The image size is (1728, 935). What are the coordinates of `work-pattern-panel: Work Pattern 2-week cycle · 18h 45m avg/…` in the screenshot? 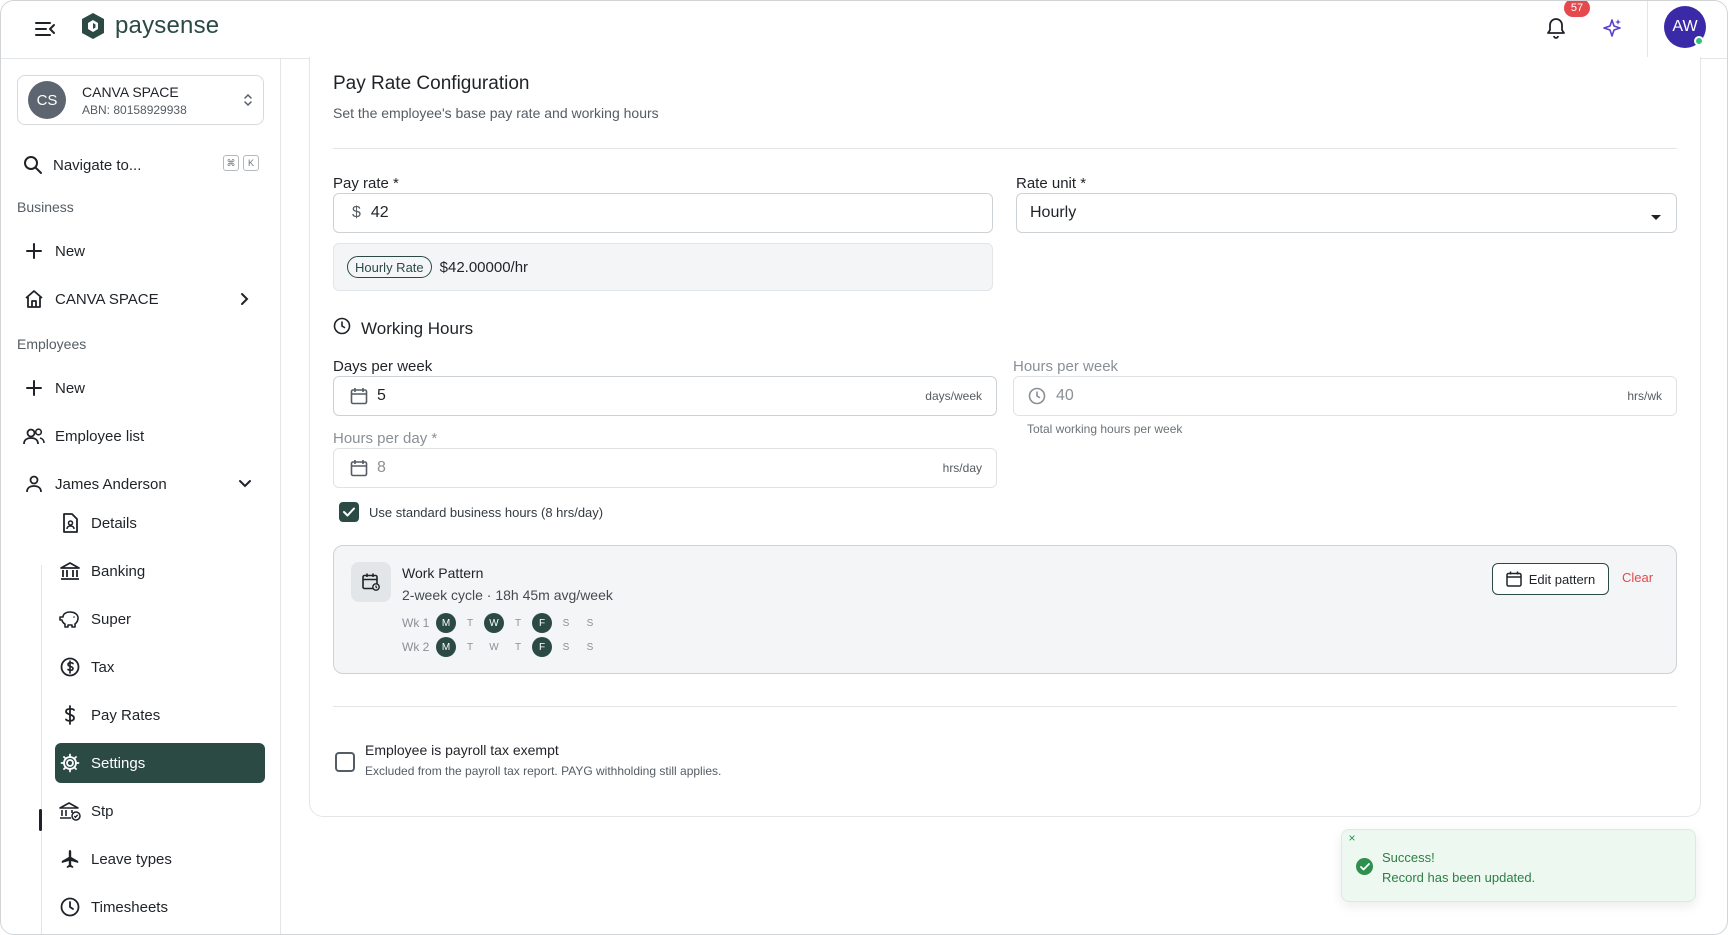 It's located at (1005, 609).